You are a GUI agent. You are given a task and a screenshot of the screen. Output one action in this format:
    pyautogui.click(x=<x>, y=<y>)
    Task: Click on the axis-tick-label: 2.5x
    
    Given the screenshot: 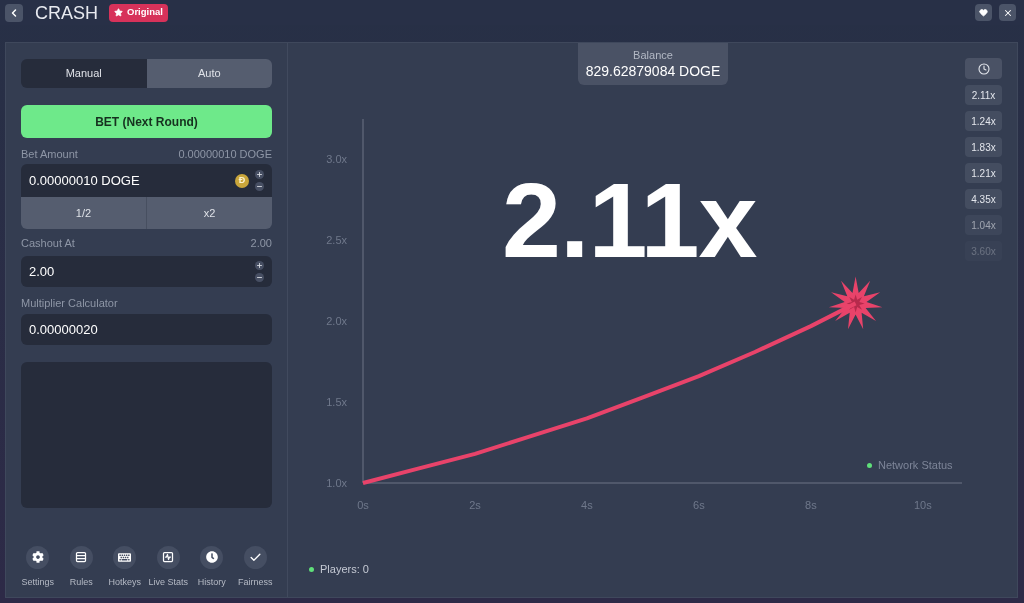 What is the action you would take?
    pyautogui.click(x=336, y=240)
    